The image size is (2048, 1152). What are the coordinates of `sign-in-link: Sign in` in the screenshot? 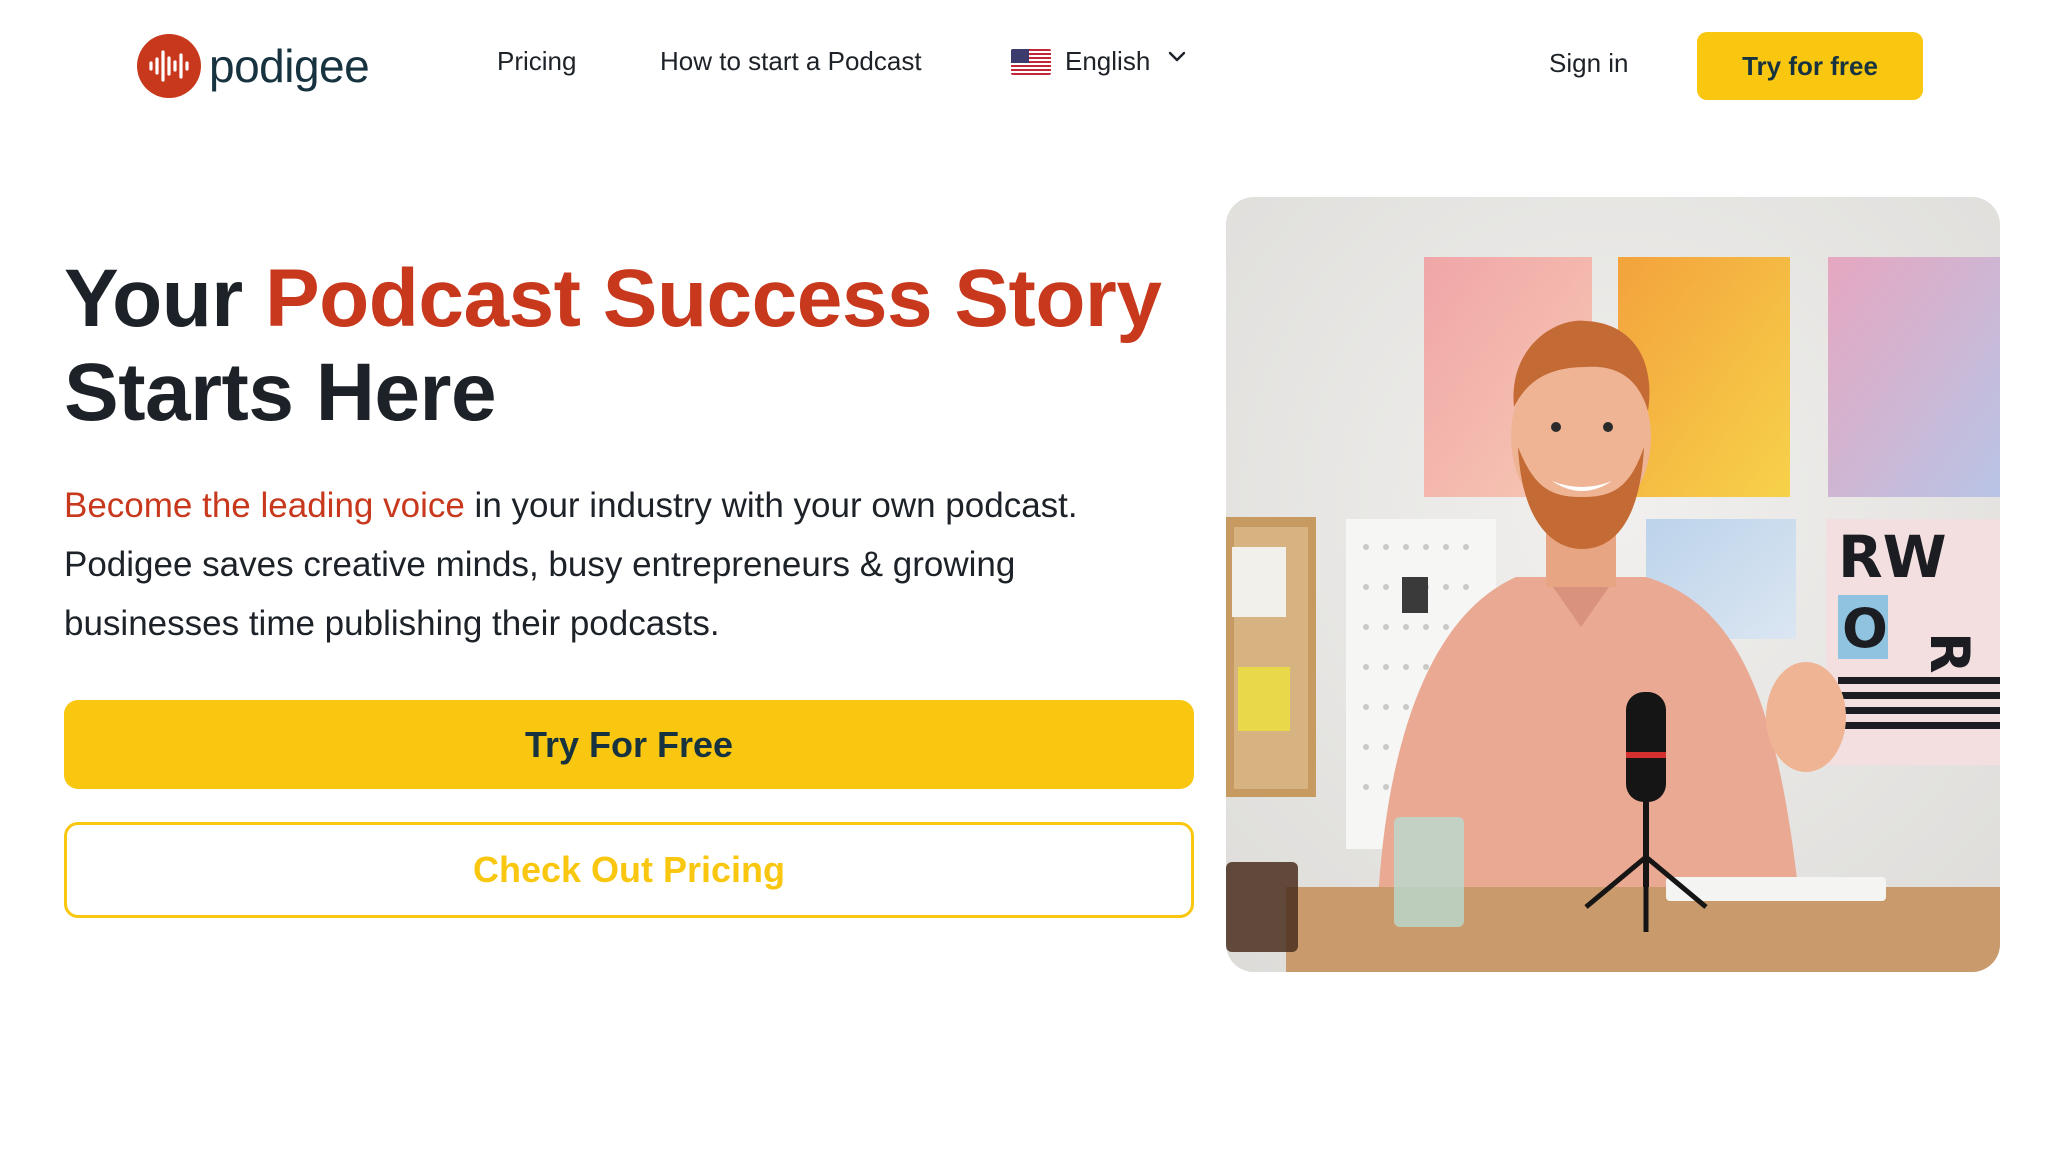 It's located at (1589, 63).